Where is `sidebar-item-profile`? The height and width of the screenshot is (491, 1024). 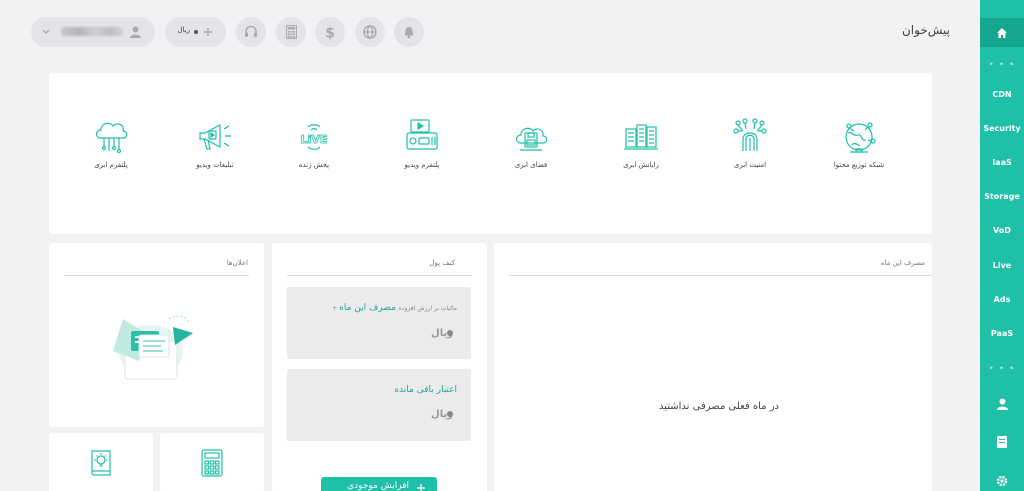 sidebar-item-profile is located at coordinates (1002, 404).